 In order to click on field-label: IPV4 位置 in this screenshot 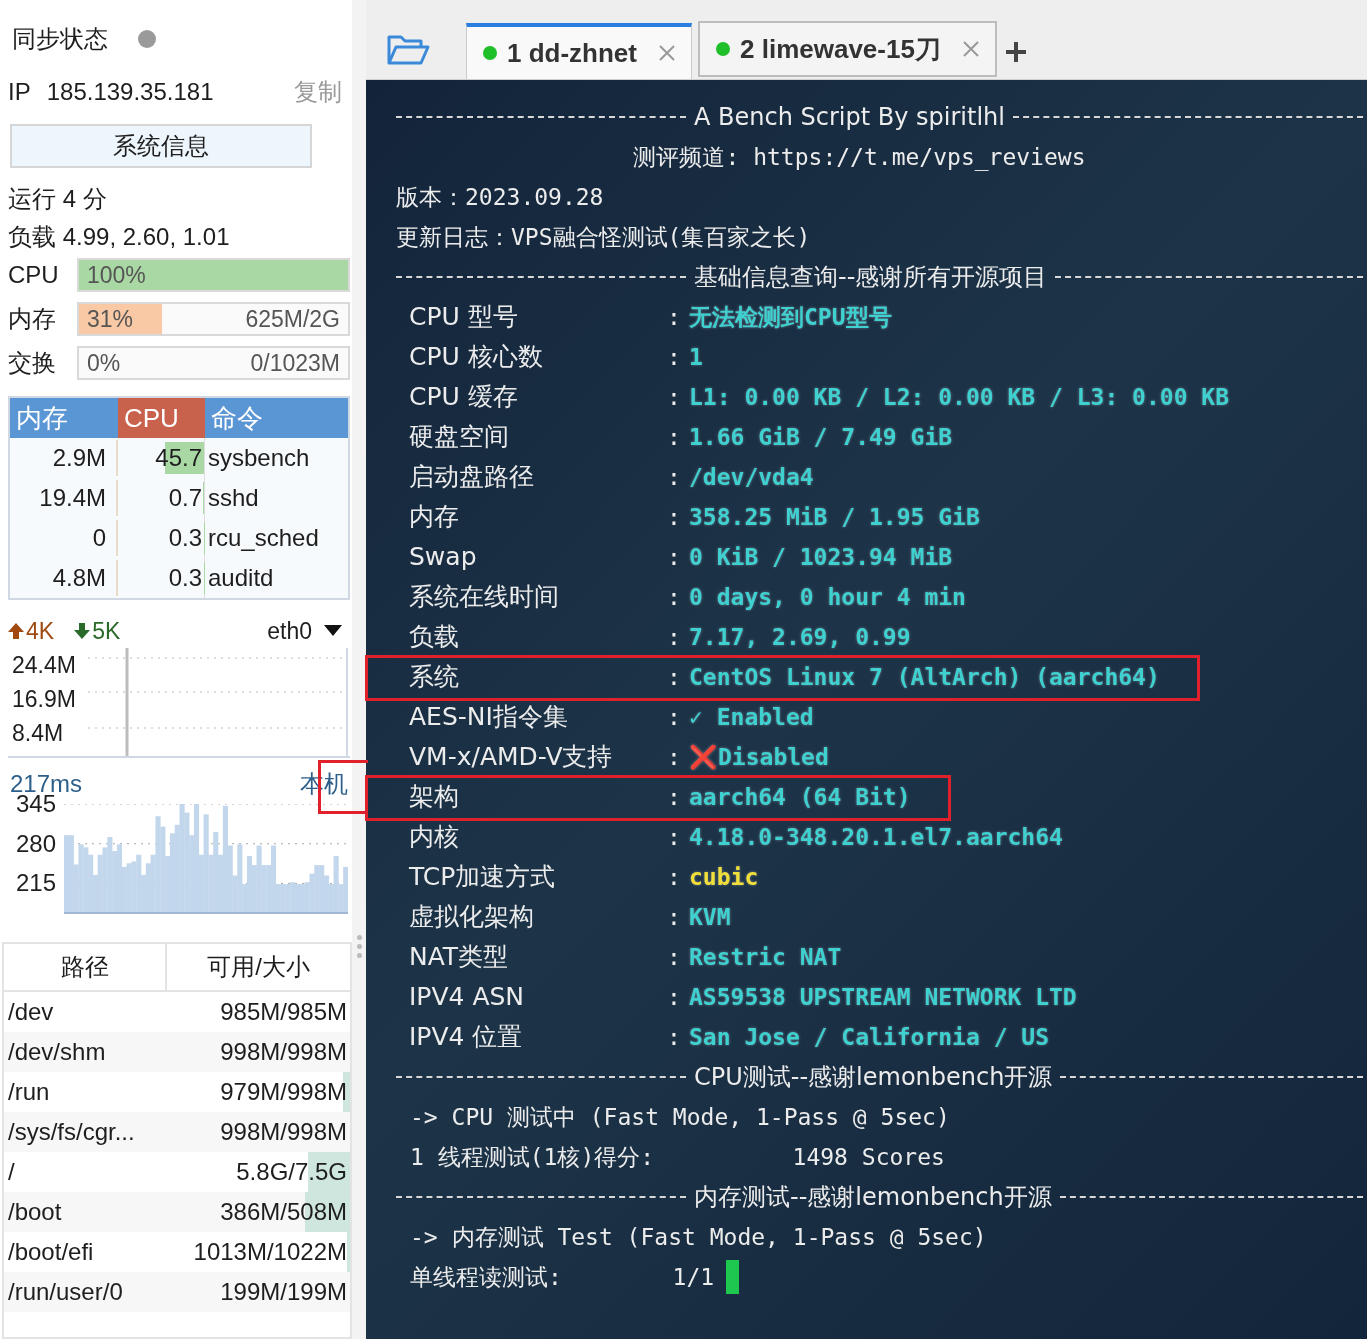, I will do `click(466, 1037)`.